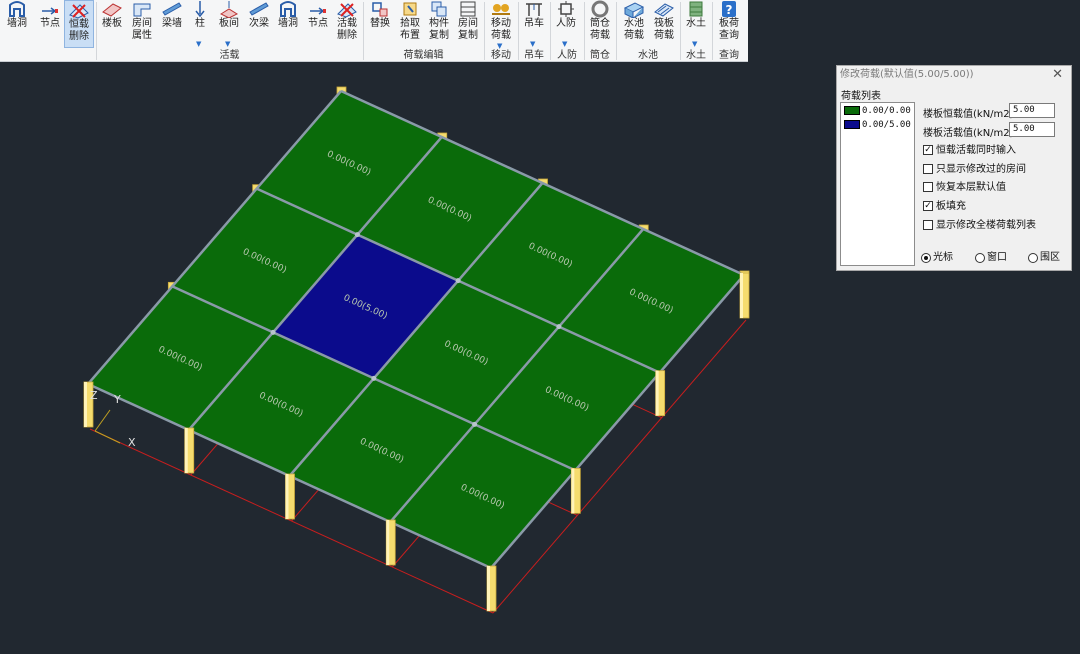  Describe the element at coordinates (886, 111) in the screenshot. I see `load-list-item-label: 0.00/0.00` at that location.